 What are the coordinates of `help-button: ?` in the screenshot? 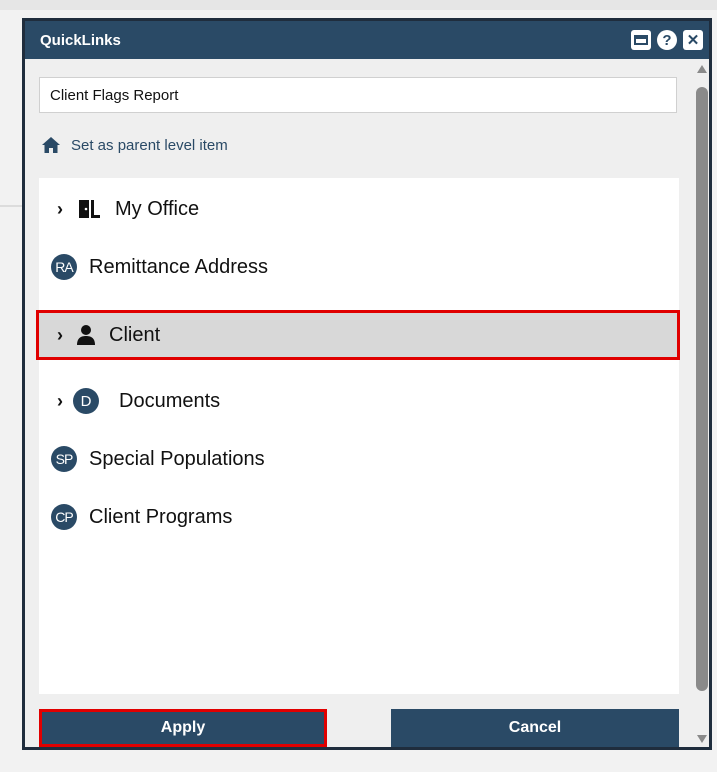 It's located at (667, 40).